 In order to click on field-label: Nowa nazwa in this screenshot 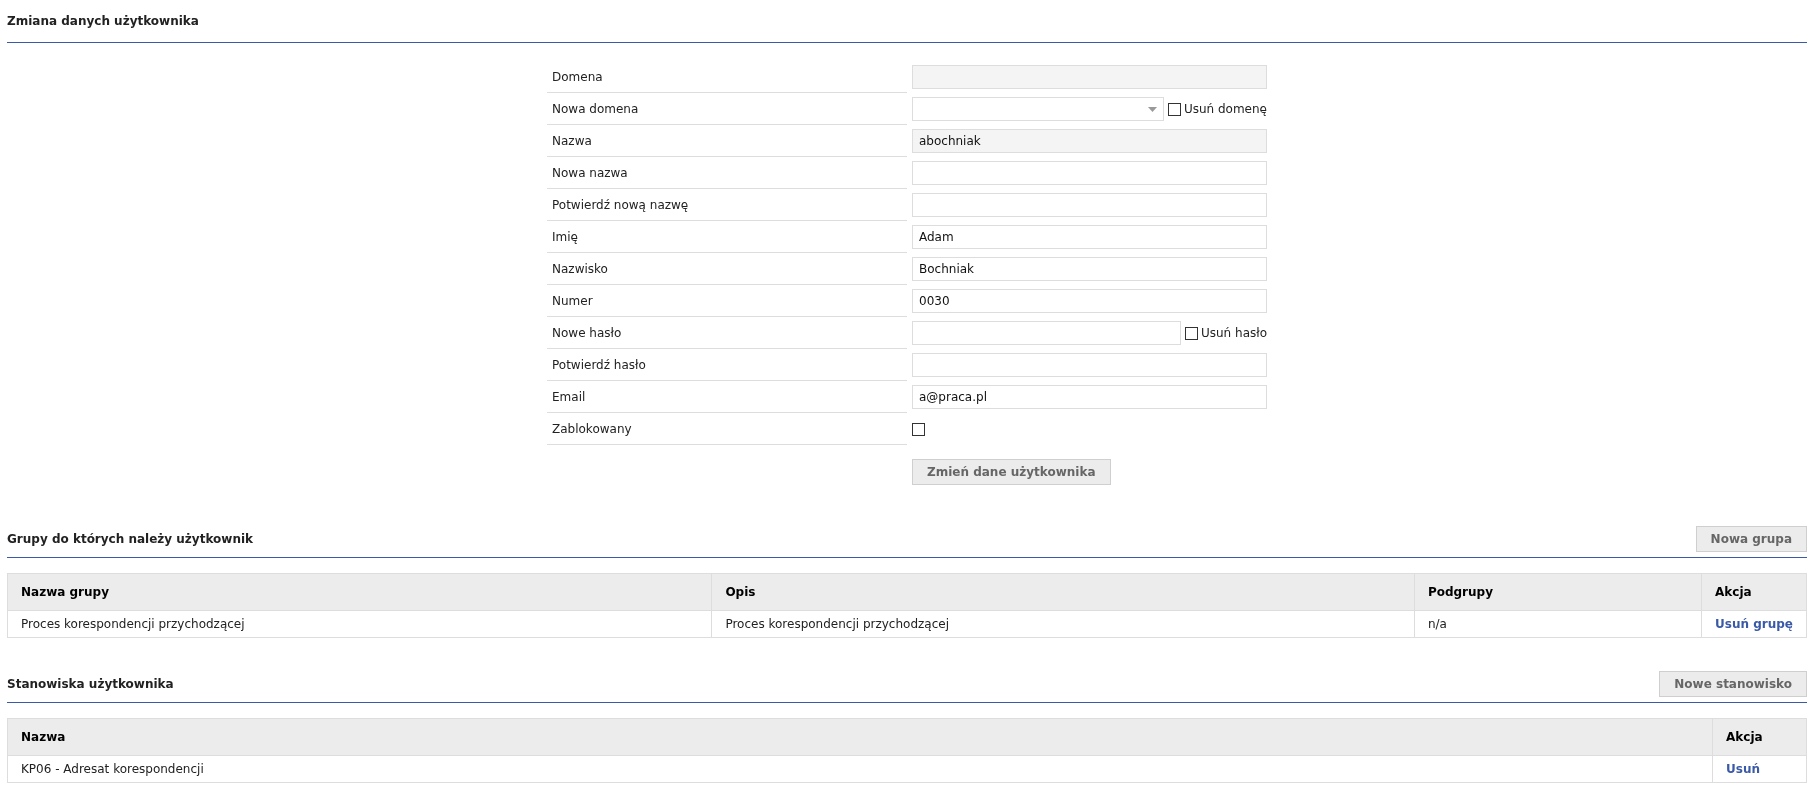, I will do `click(727, 173)`.